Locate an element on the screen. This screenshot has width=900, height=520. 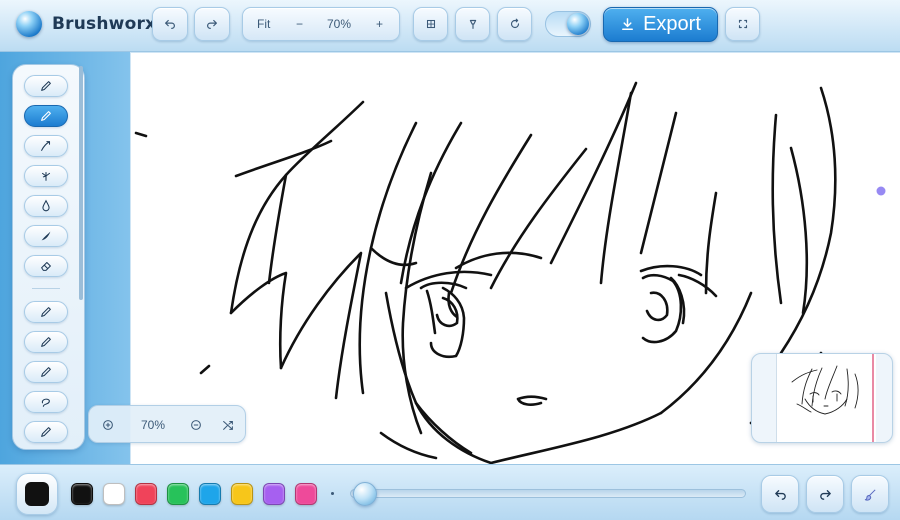
bottom-undo-button is located at coordinates (780, 494).